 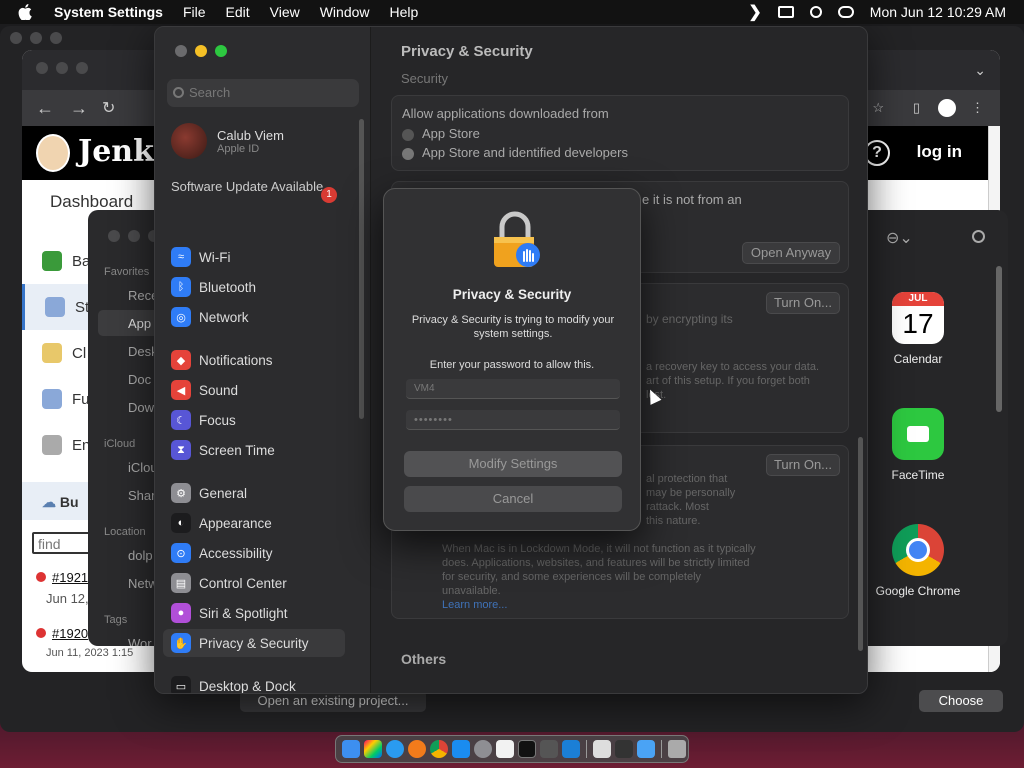 I want to click on sidebar-item: ▭ Desktop & Dock, so click(x=254, y=682).